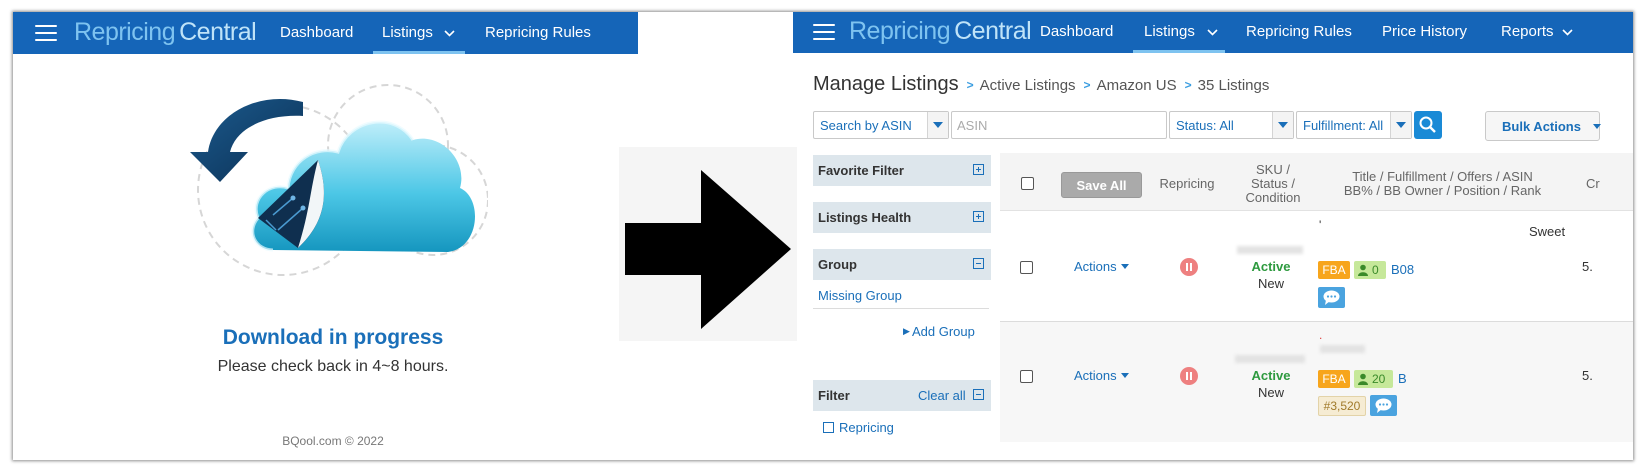 The width and height of the screenshot is (1647, 471). I want to click on search-placeholder: ASIN, so click(972, 125).